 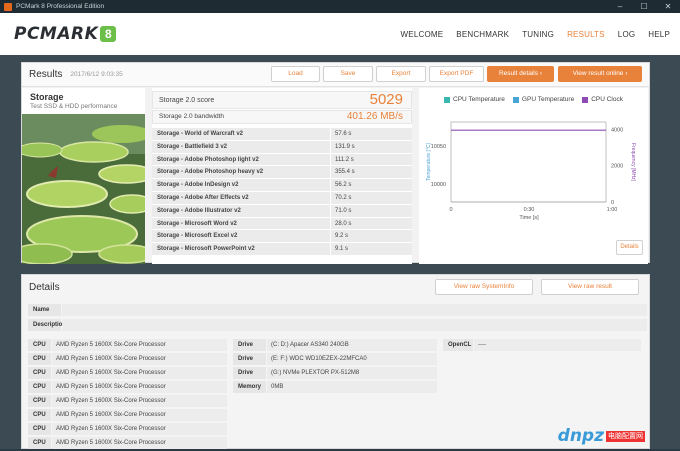 I want to click on x-axis-label: Time [s], so click(x=529, y=218).